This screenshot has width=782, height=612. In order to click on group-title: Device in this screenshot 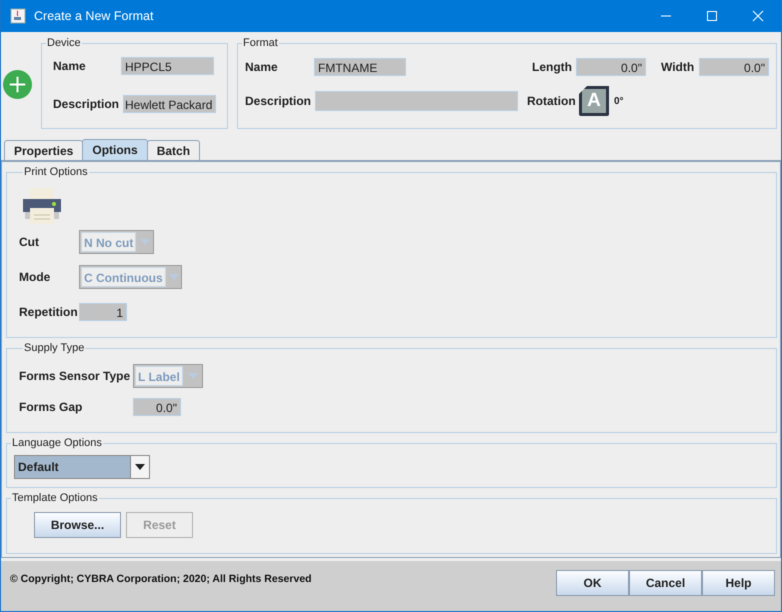, I will do `click(64, 43)`.